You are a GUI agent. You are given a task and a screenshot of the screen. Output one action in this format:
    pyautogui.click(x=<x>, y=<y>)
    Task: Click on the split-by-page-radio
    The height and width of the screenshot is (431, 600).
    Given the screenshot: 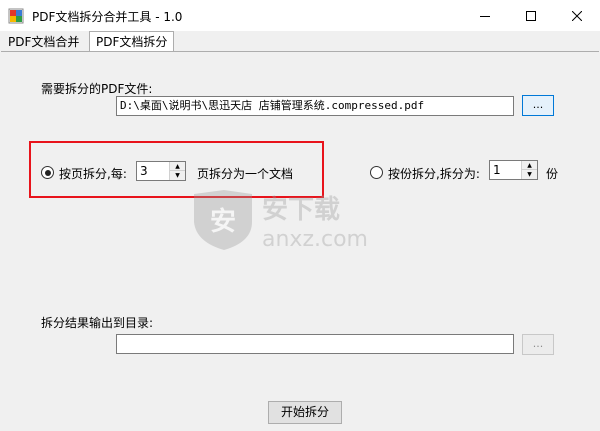 What is the action you would take?
    pyautogui.click(x=47, y=172)
    